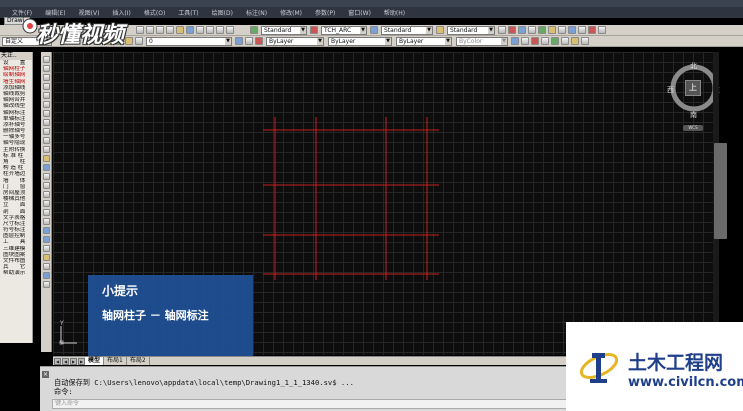 The width and height of the screenshot is (743, 411). Describe the element at coordinates (46, 194) in the screenshot. I see `gradient-icon` at that location.